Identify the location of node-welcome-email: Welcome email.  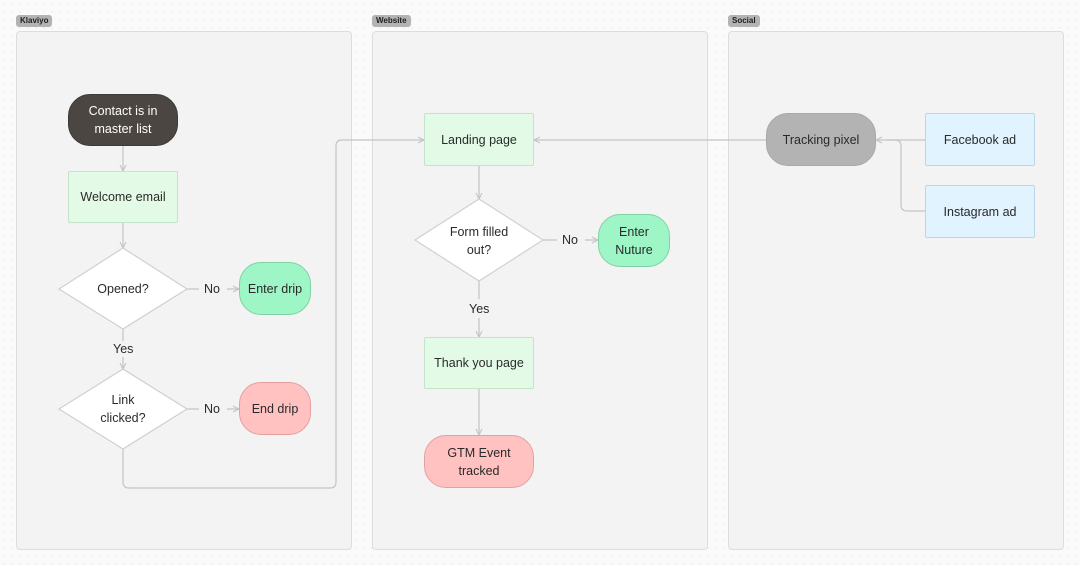
(123, 197).